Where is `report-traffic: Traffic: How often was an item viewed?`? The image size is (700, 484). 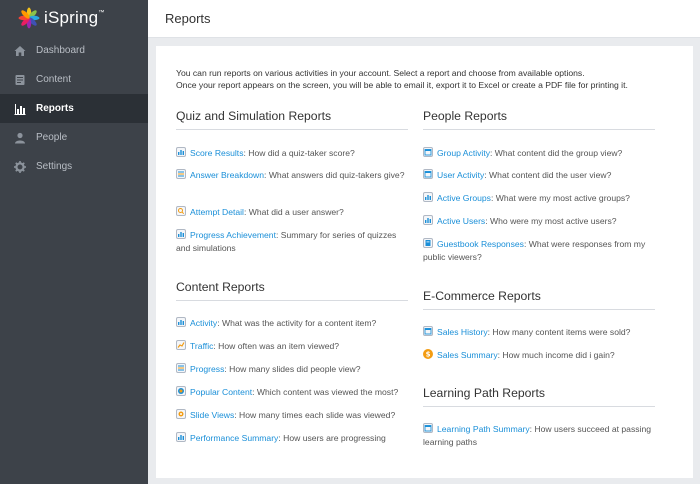 report-traffic: Traffic: How often was an item viewed? is located at coordinates (292, 346).